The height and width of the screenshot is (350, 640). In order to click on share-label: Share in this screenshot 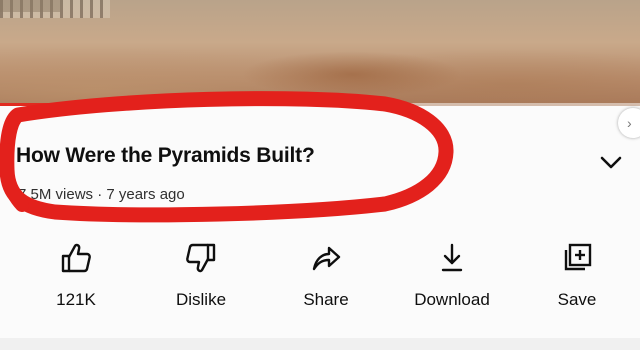, I will do `click(326, 299)`.